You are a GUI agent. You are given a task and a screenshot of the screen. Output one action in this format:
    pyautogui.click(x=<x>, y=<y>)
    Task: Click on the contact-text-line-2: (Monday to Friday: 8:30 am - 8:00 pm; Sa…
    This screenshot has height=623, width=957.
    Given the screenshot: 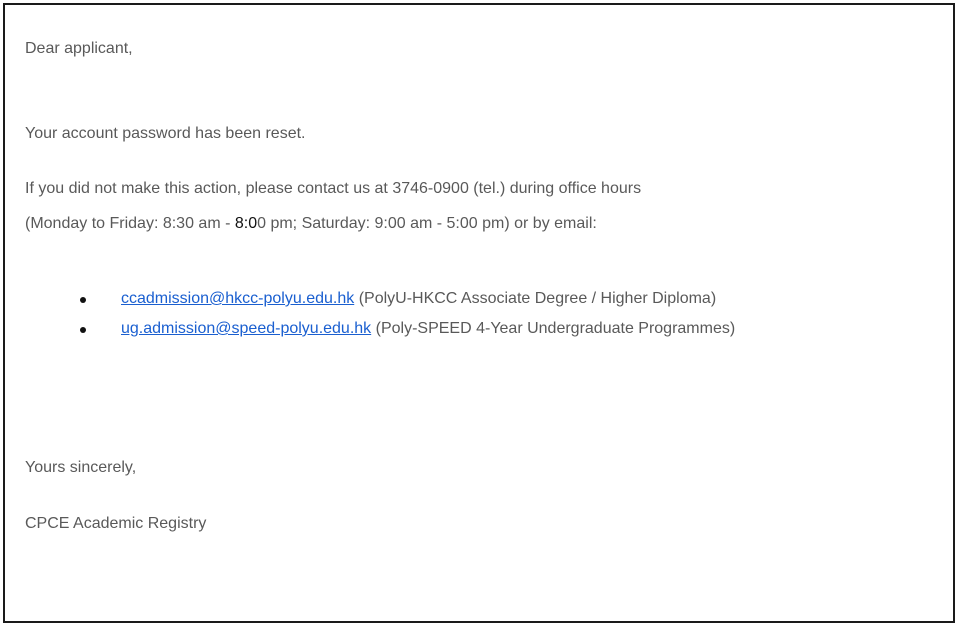 What is the action you would take?
    pyautogui.click(x=311, y=224)
    